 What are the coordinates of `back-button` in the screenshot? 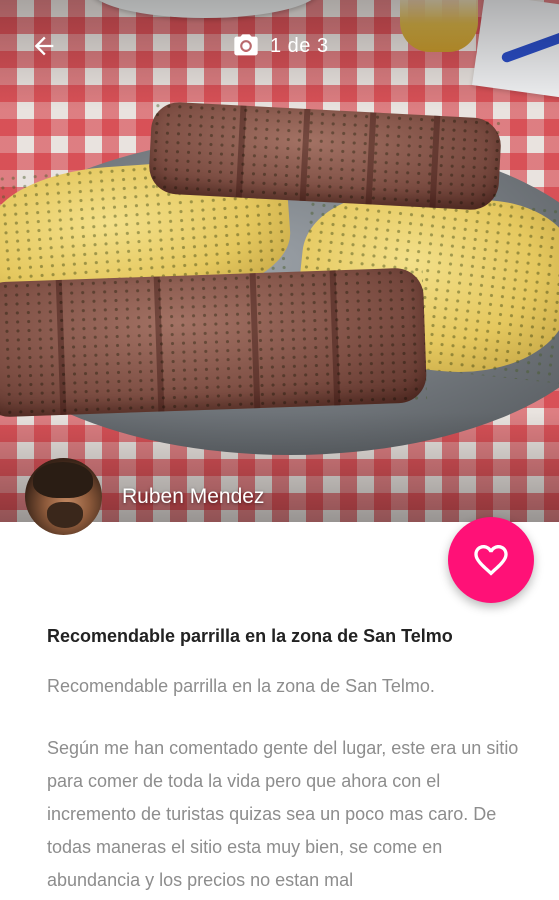 It's located at (44, 46).